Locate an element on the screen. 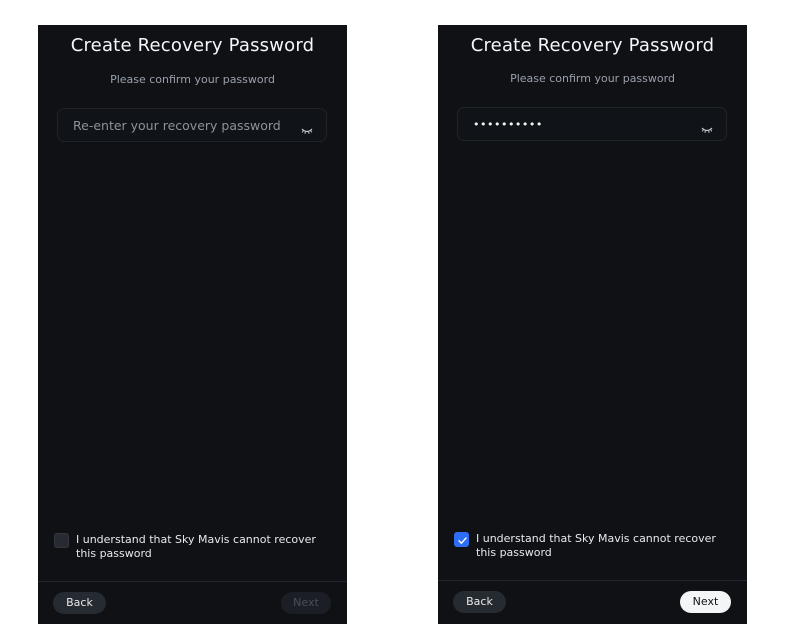 This screenshot has height=639, width=801. acknowledge-checkbox-checked is located at coordinates (461, 539).